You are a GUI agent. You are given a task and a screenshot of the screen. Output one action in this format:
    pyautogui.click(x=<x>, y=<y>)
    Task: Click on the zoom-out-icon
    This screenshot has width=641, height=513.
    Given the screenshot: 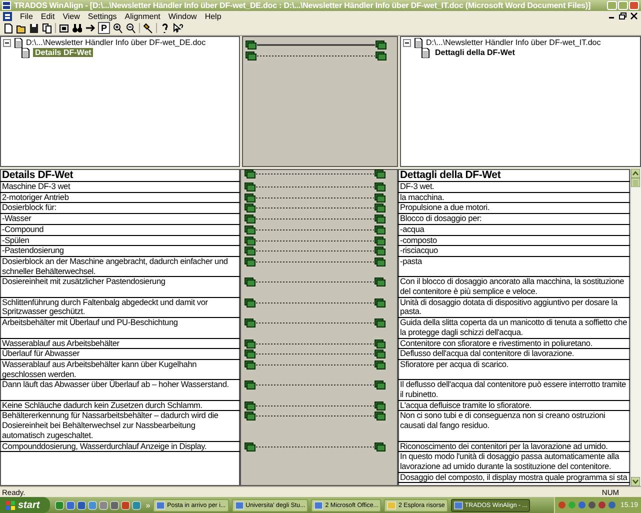 What is the action you would take?
    pyautogui.click(x=131, y=28)
    